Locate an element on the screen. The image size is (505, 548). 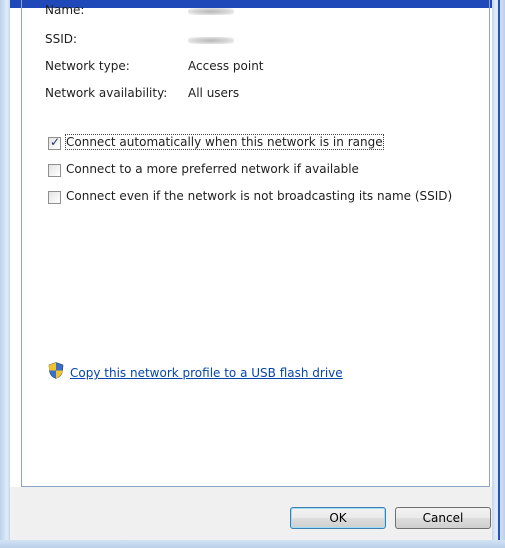
connect-automatically-checkbox: ✓ is located at coordinates (54, 142).